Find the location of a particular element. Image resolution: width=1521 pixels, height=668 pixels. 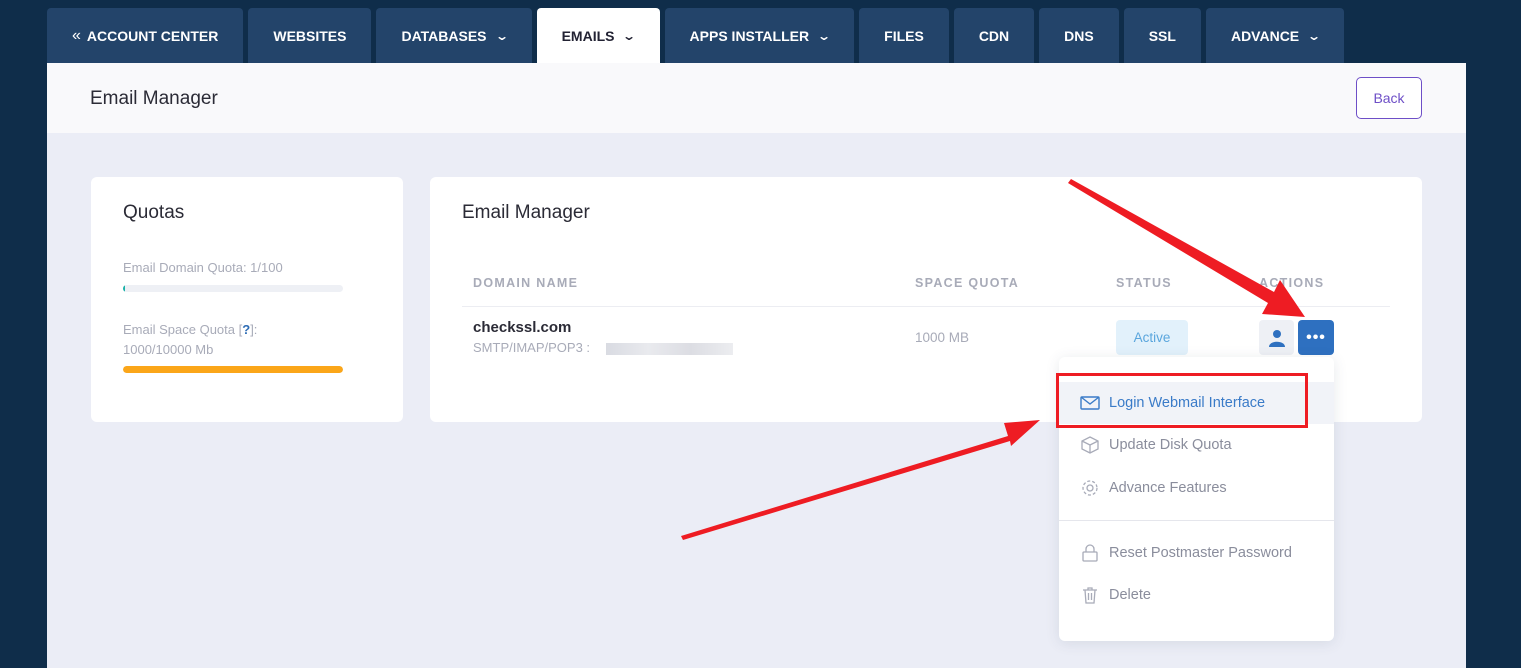

tab-label: SSL is located at coordinates (1162, 35).